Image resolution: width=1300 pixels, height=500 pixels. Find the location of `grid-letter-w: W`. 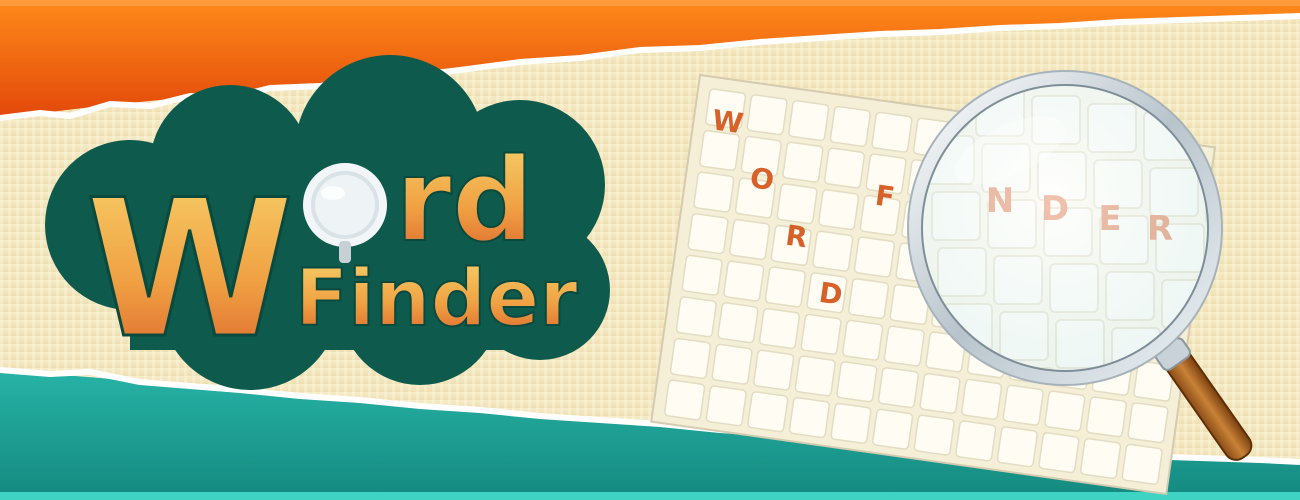

grid-letter-w: W is located at coordinates (727, 121).